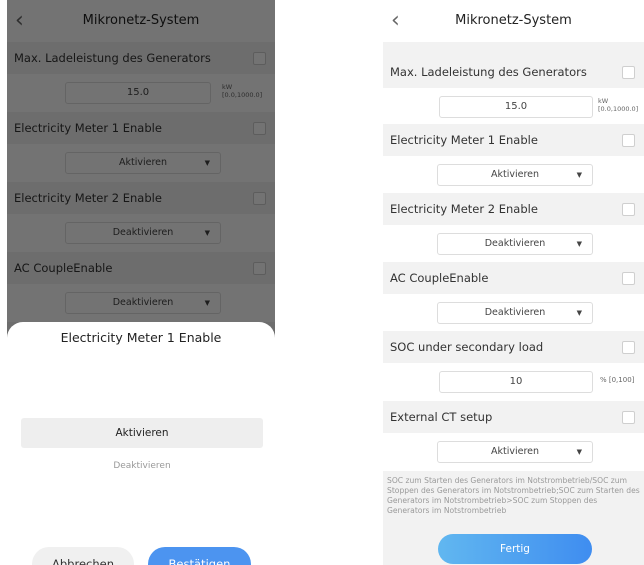  What do you see at coordinates (141, 337) in the screenshot?
I see `picker-title: Electricity Meter 1 Enable` at bounding box center [141, 337].